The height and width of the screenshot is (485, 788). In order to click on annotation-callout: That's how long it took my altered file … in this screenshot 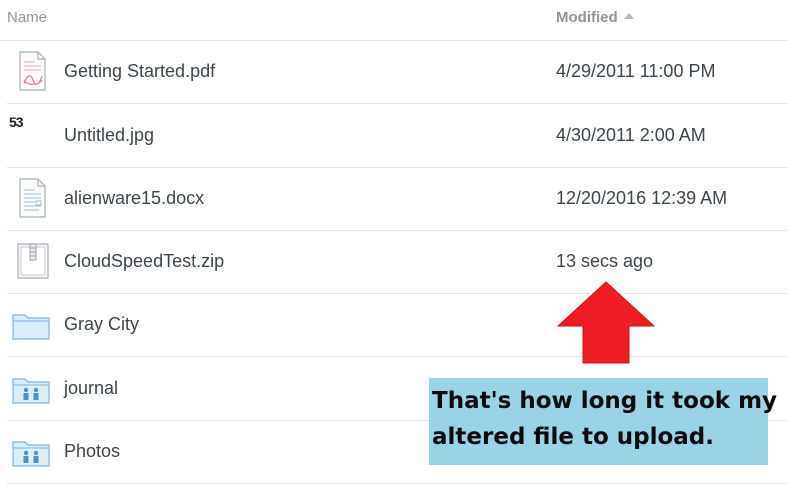, I will do `click(603, 421)`.